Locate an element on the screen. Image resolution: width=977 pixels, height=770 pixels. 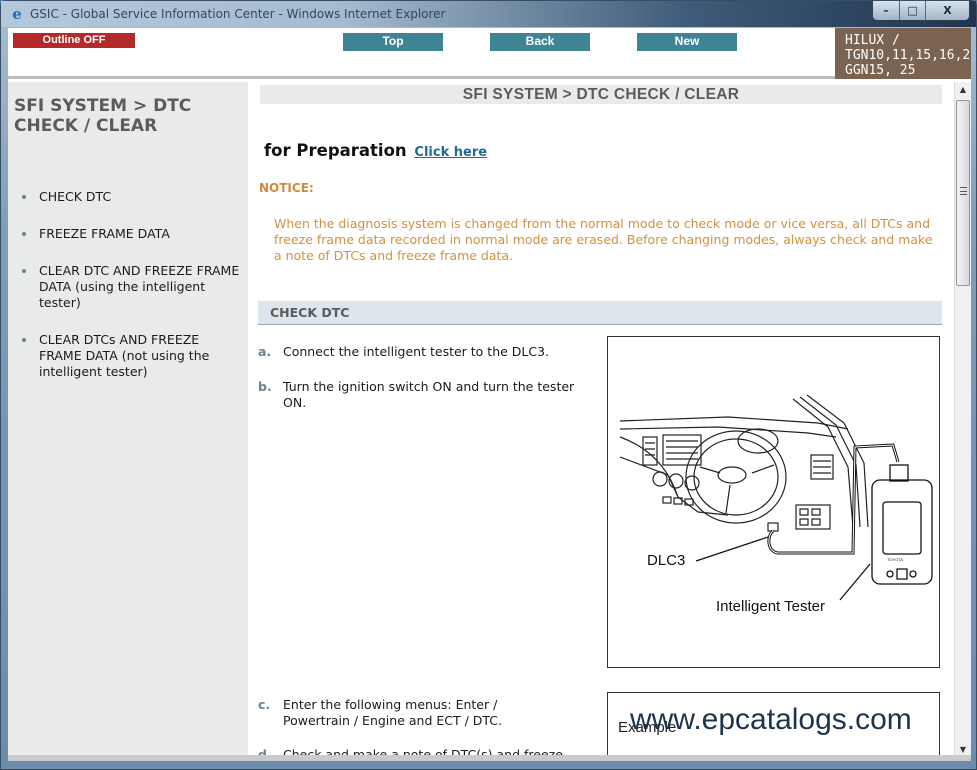
intelligent-tester-label: Intelligent Tester is located at coordinates (770, 606).